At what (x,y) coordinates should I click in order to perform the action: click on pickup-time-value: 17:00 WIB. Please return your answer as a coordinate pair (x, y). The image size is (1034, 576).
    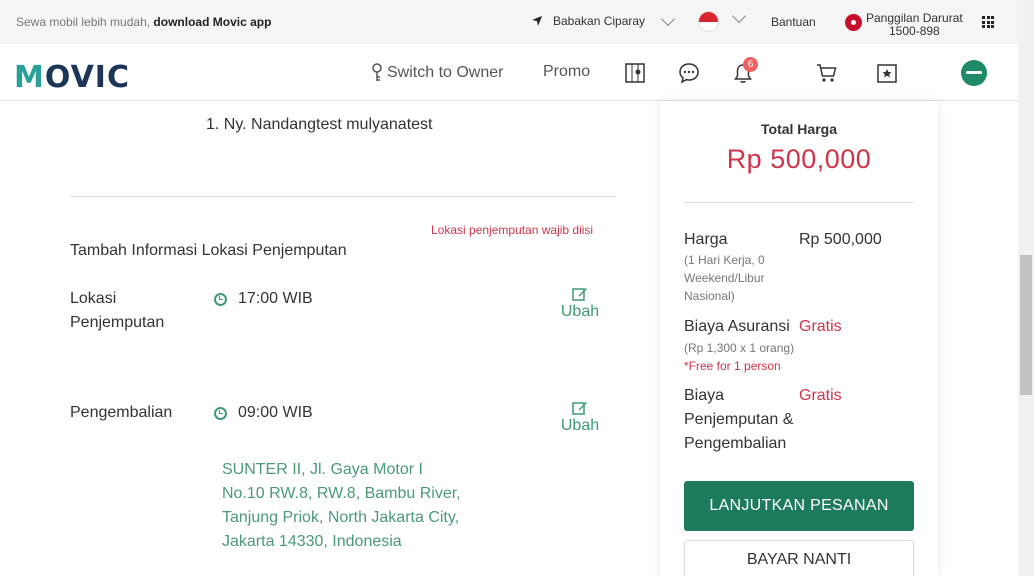
    Looking at the image, I should click on (275, 298).